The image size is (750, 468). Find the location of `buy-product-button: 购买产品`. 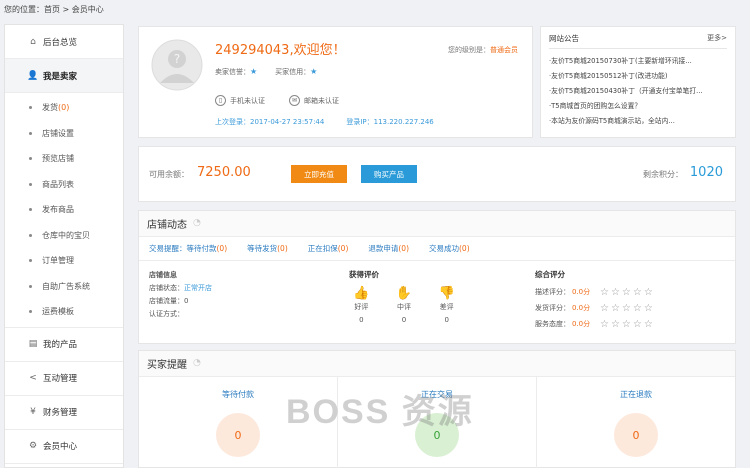

buy-product-button: 购买产品 is located at coordinates (389, 174).